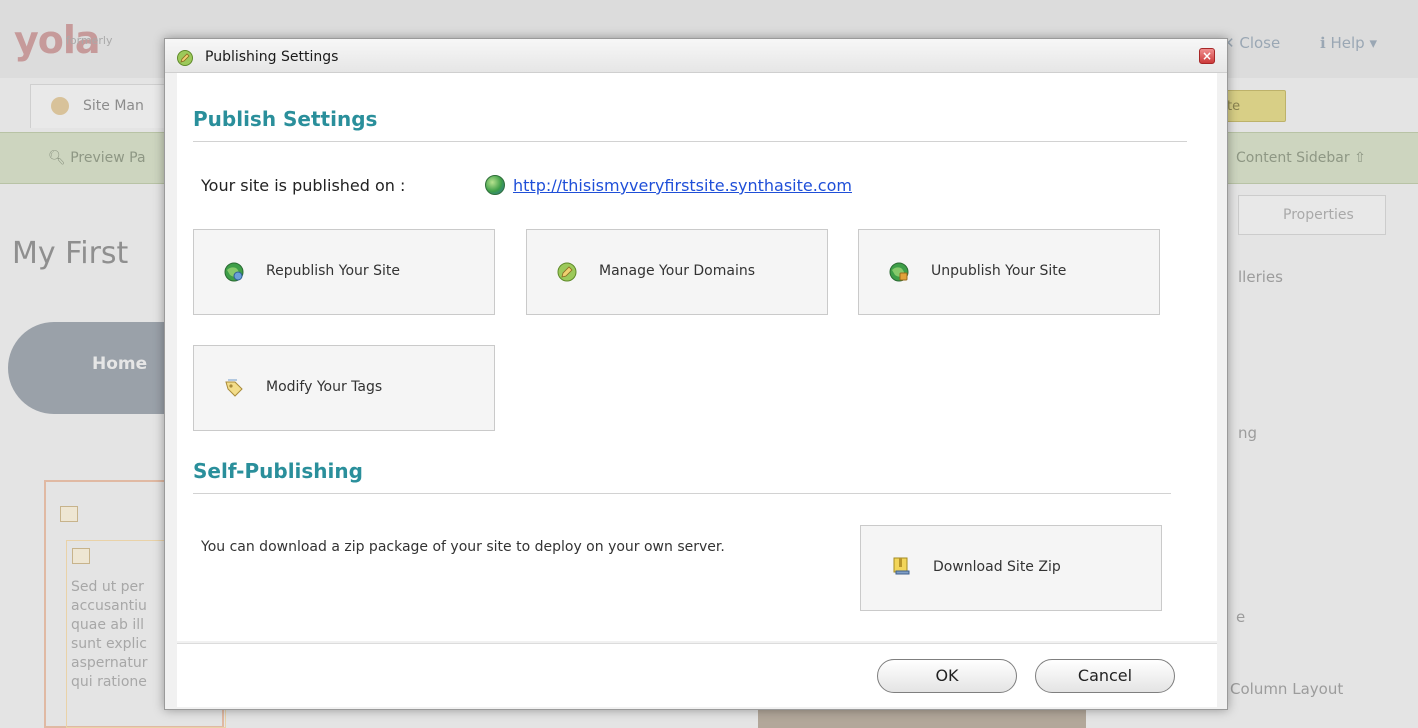 The width and height of the screenshot is (1418, 728). Describe the element at coordinates (272, 57) in the screenshot. I see `dialog-title: Publishing Settings` at that location.